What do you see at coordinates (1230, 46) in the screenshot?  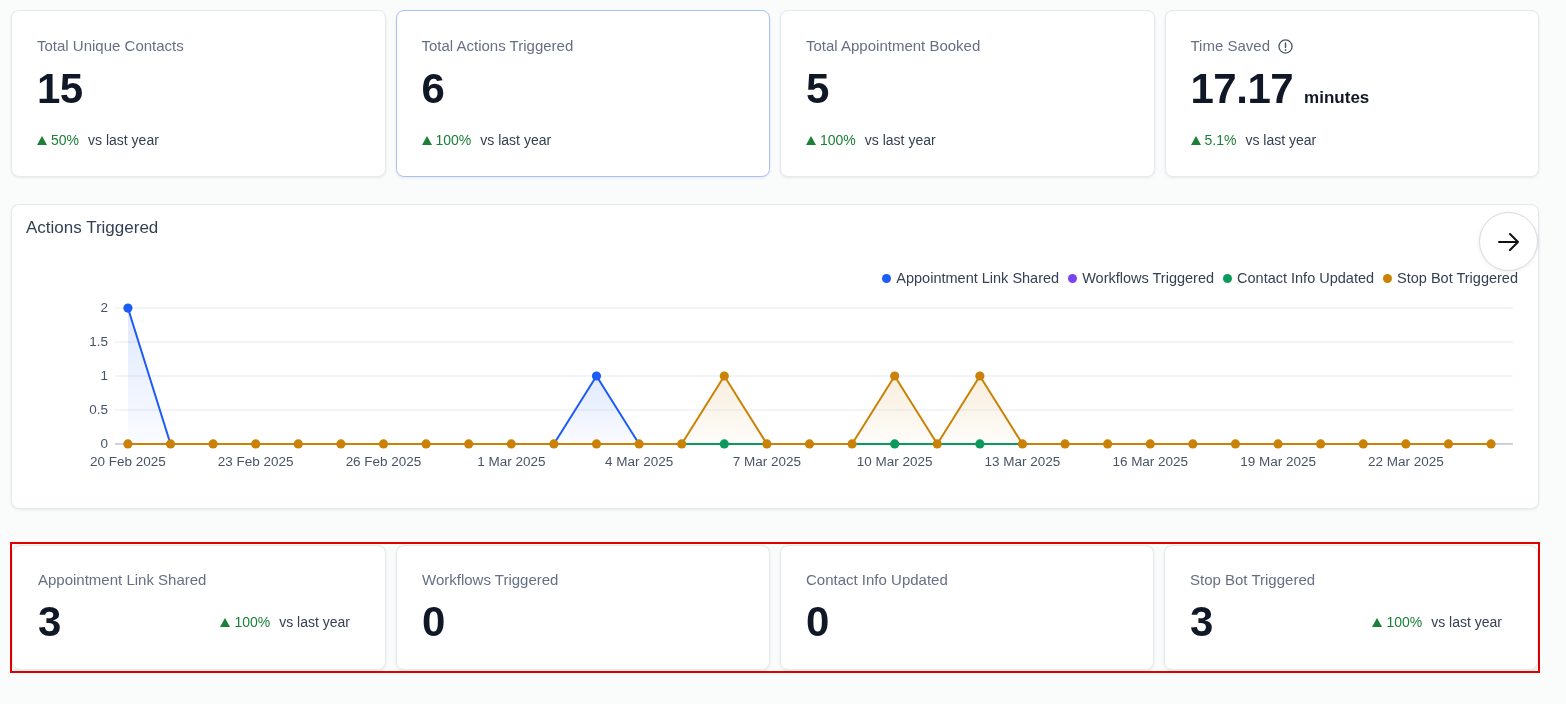 I see `card-label: Time Saved` at bounding box center [1230, 46].